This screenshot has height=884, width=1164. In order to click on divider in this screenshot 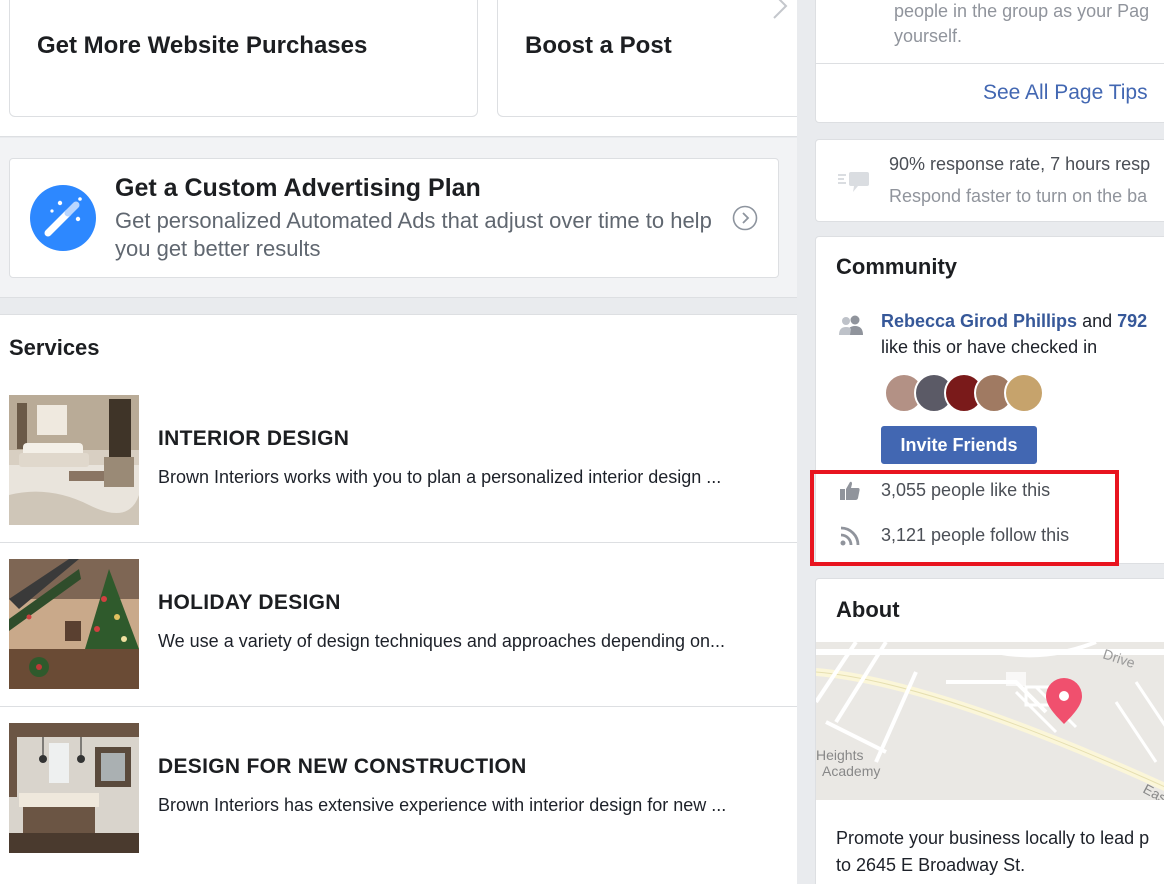, I will do `click(990, 63)`.